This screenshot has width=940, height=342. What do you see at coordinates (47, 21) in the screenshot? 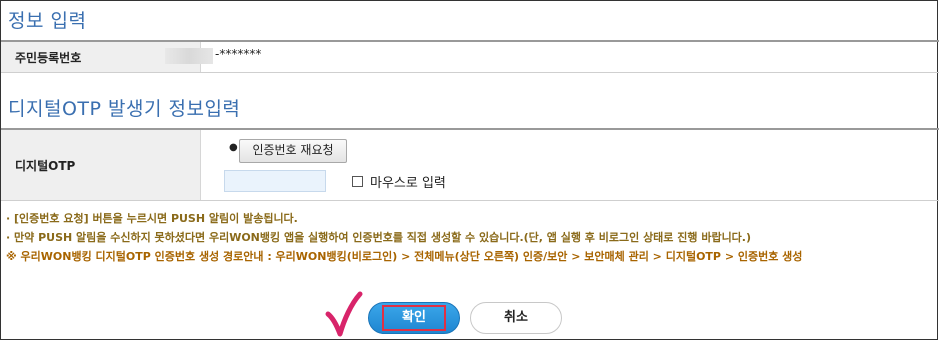
I see `section-title-info-input: 정보 입력` at bounding box center [47, 21].